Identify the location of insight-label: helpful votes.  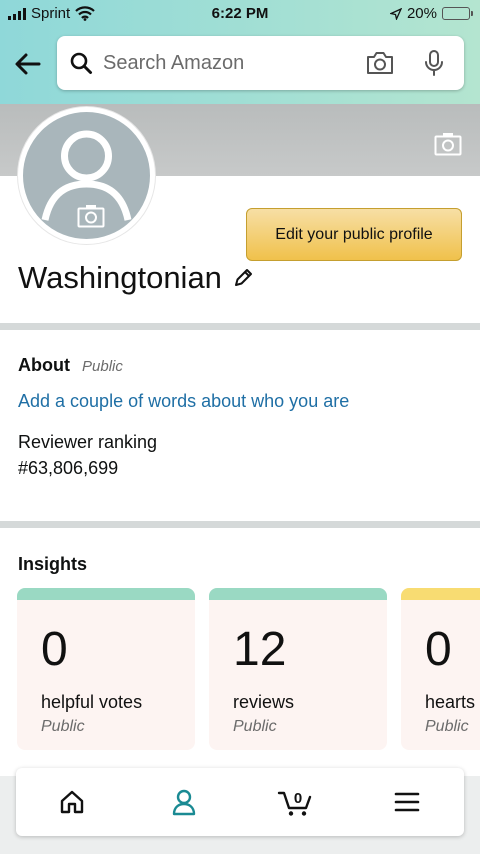
(92, 702).